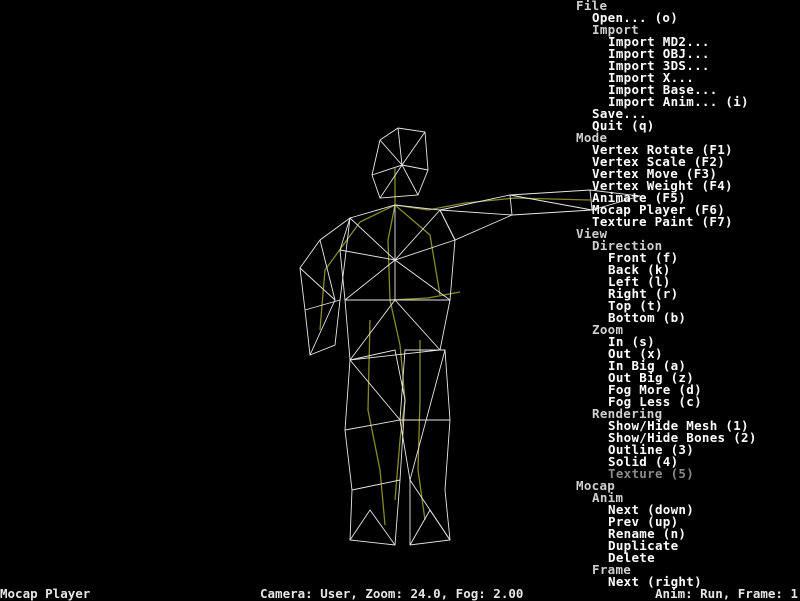 The width and height of the screenshot is (800, 601). I want to click on status-camera: Camera: User, Zoom: 24.0, Fog: 2.00, so click(392, 593).